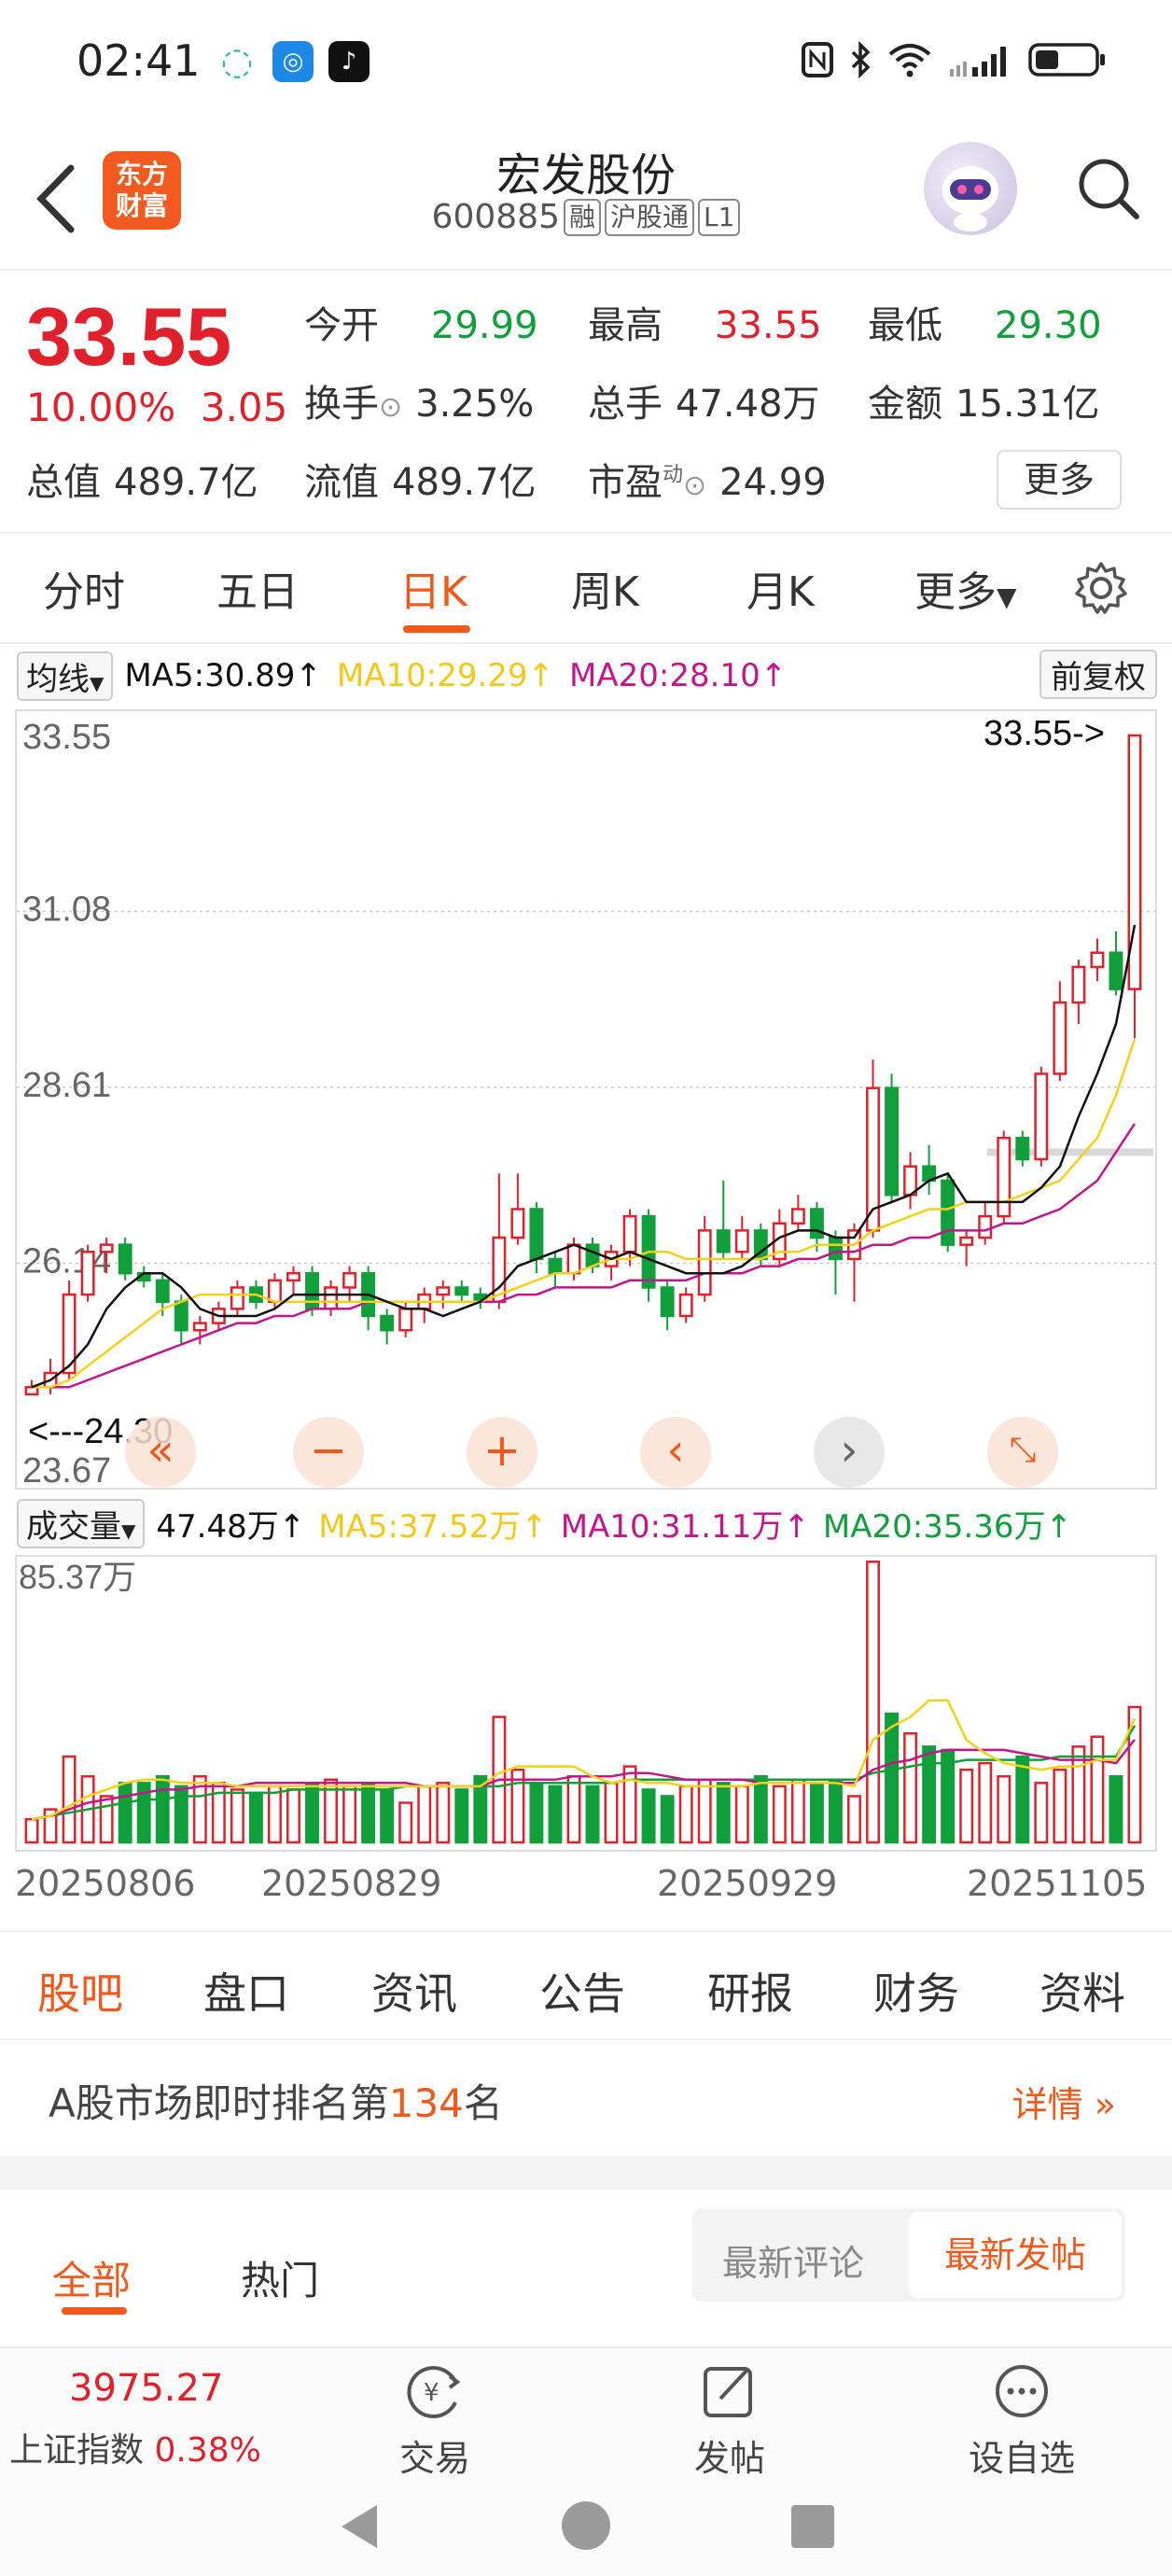 The width and height of the screenshot is (1172, 2576). What do you see at coordinates (65, 676) in the screenshot?
I see `ma-selector: 均线▼` at bounding box center [65, 676].